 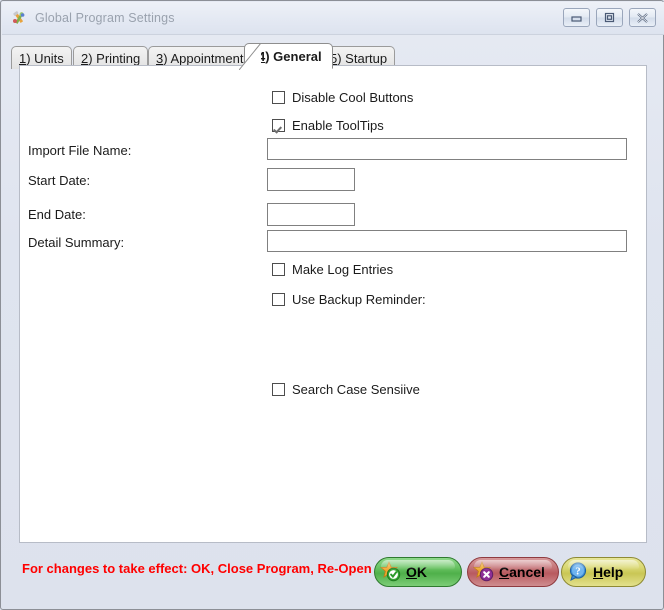 What do you see at coordinates (576, 17) in the screenshot?
I see `minimize-button` at bounding box center [576, 17].